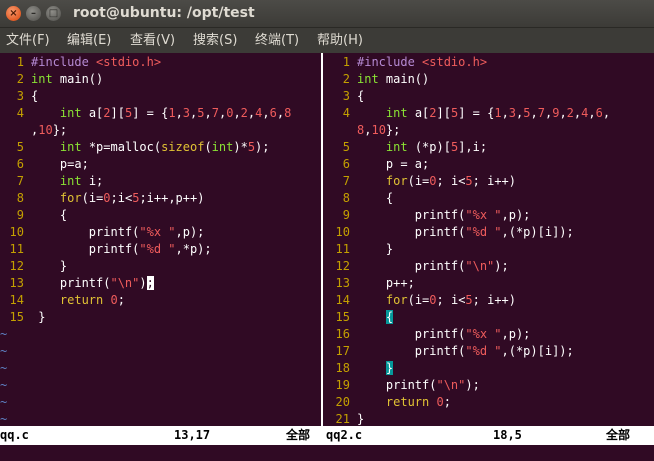 Image resolution: width=654 pixels, height=461 pixels. Describe the element at coordinates (322, 239) in the screenshot. I see `vertical-split-divider` at that location.